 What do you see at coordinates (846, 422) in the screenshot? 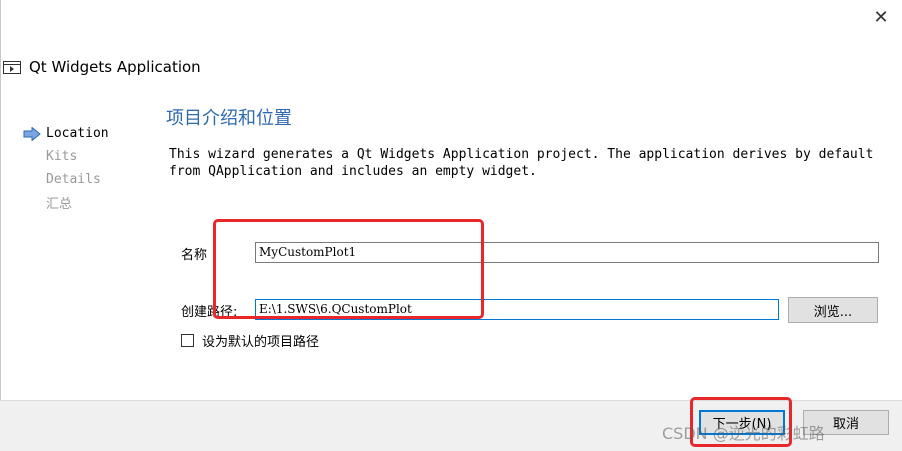
I see `cancel-button: 取消` at bounding box center [846, 422].